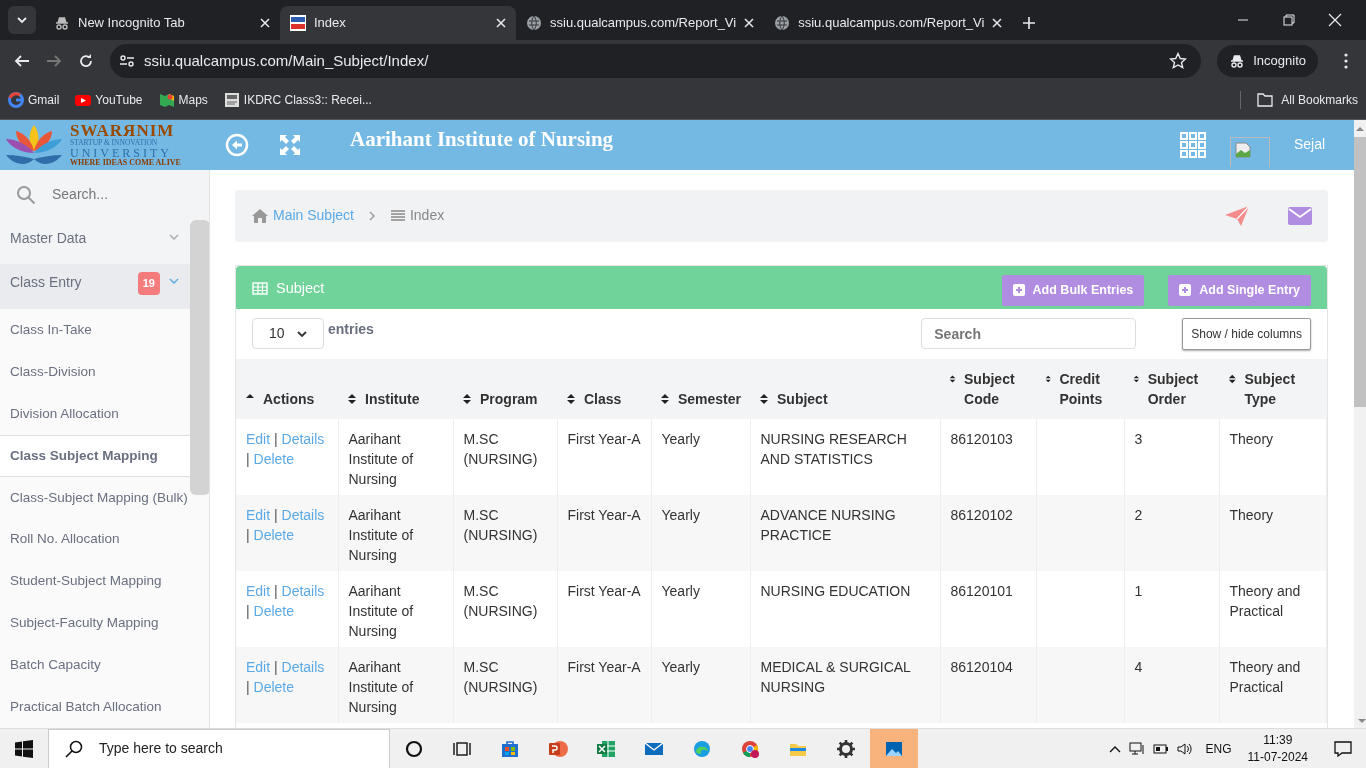  Describe the element at coordinates (1277, 748) in the screenshot. I see `clock: 11:39 11-07-2024` at that location.